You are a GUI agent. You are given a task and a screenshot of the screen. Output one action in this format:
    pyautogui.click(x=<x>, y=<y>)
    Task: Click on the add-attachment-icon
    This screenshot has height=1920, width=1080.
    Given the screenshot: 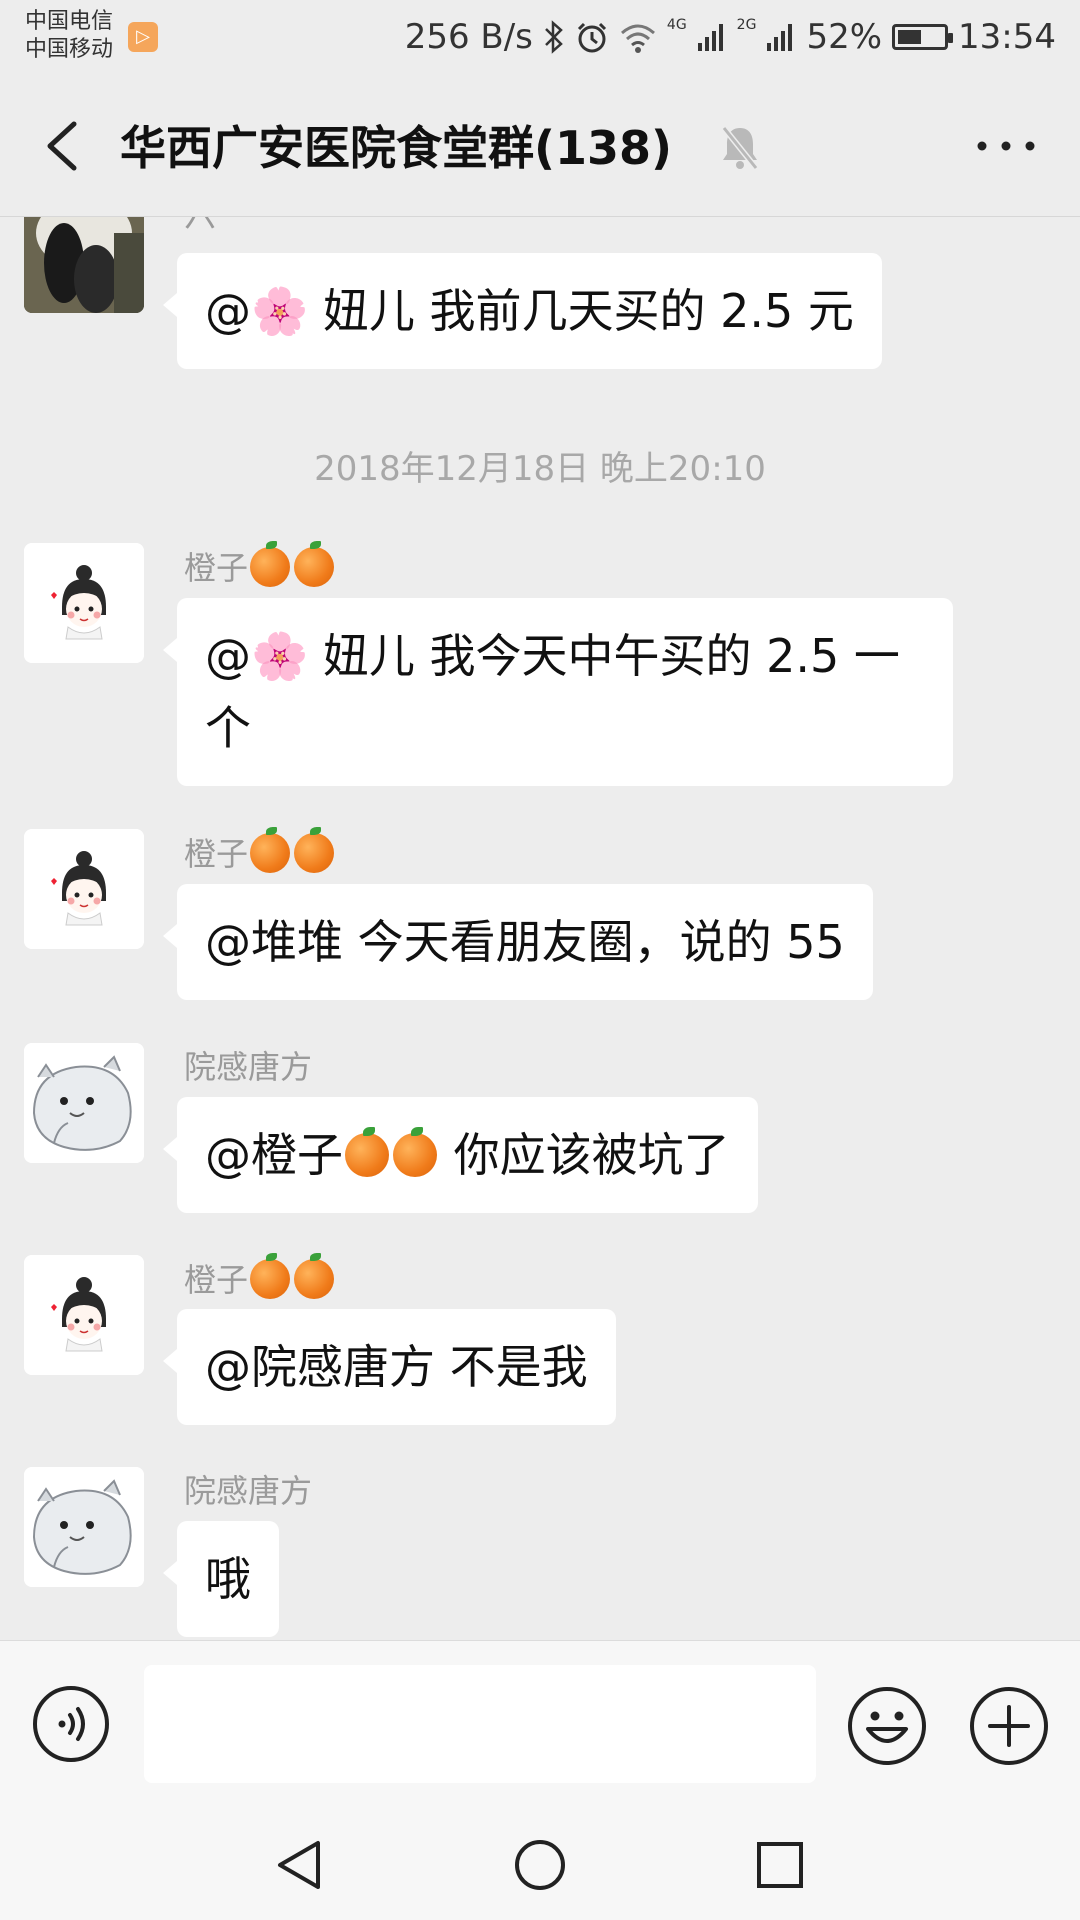 What is the action you would take?
    pyautogui.click(x=1009, y=1726)
    